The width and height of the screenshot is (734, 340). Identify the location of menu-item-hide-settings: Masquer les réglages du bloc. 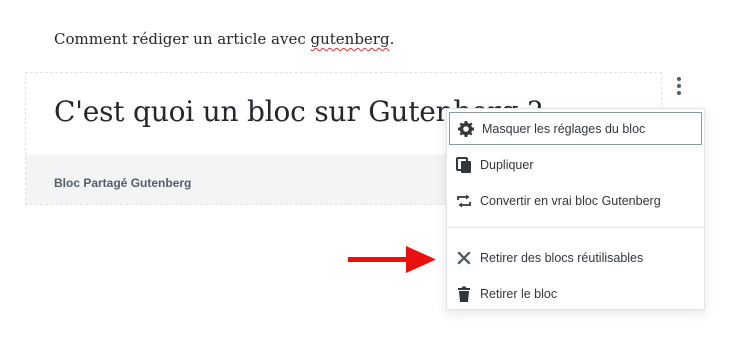
(575, 128).